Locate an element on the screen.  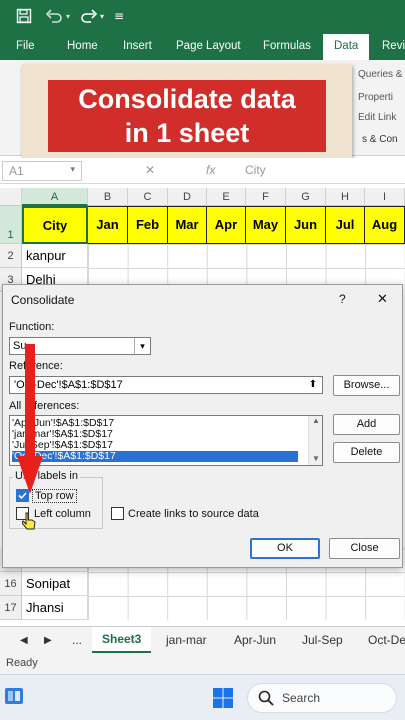
close-icon: ✕ is located at coordinates (382, 299).